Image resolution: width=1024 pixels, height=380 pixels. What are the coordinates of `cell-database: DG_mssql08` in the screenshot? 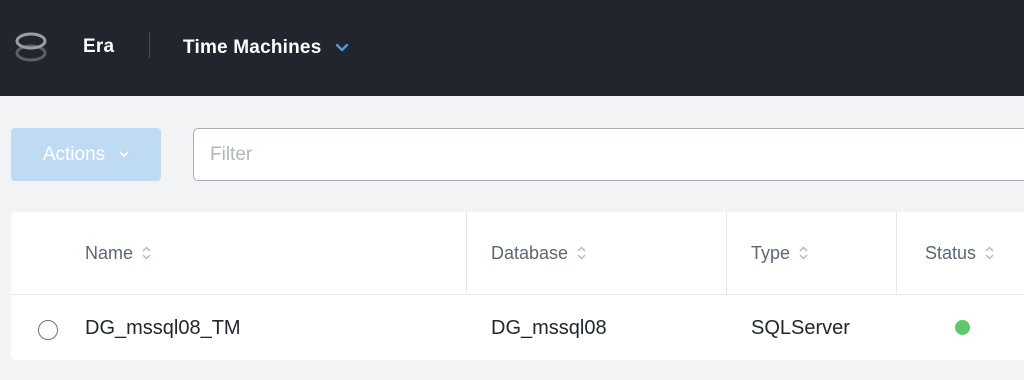 It's located at (549, 328).